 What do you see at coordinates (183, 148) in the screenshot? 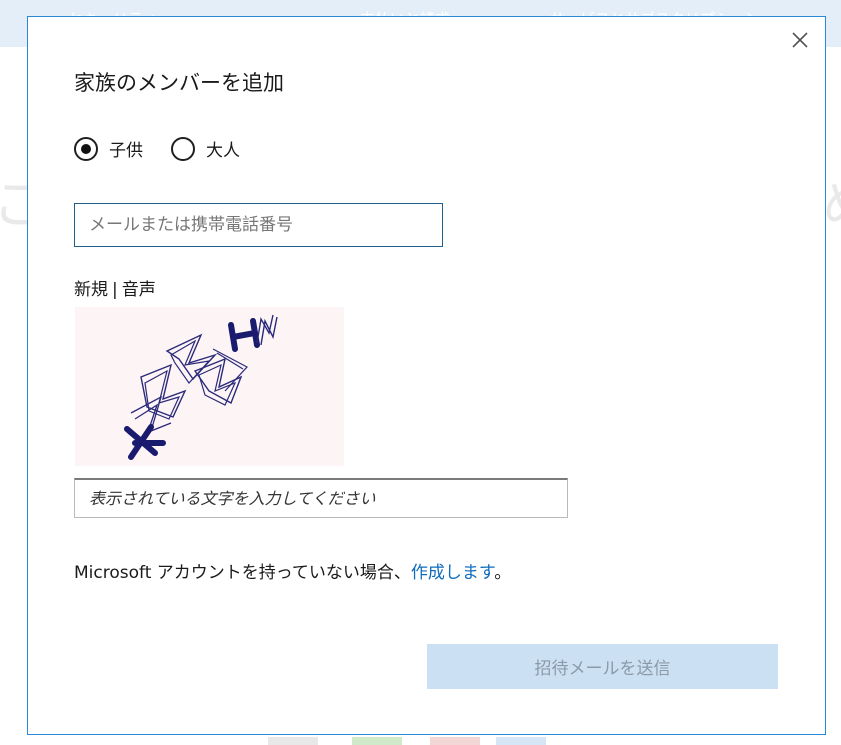
I see `radio-button-adult` at bounding box center [183, 148].